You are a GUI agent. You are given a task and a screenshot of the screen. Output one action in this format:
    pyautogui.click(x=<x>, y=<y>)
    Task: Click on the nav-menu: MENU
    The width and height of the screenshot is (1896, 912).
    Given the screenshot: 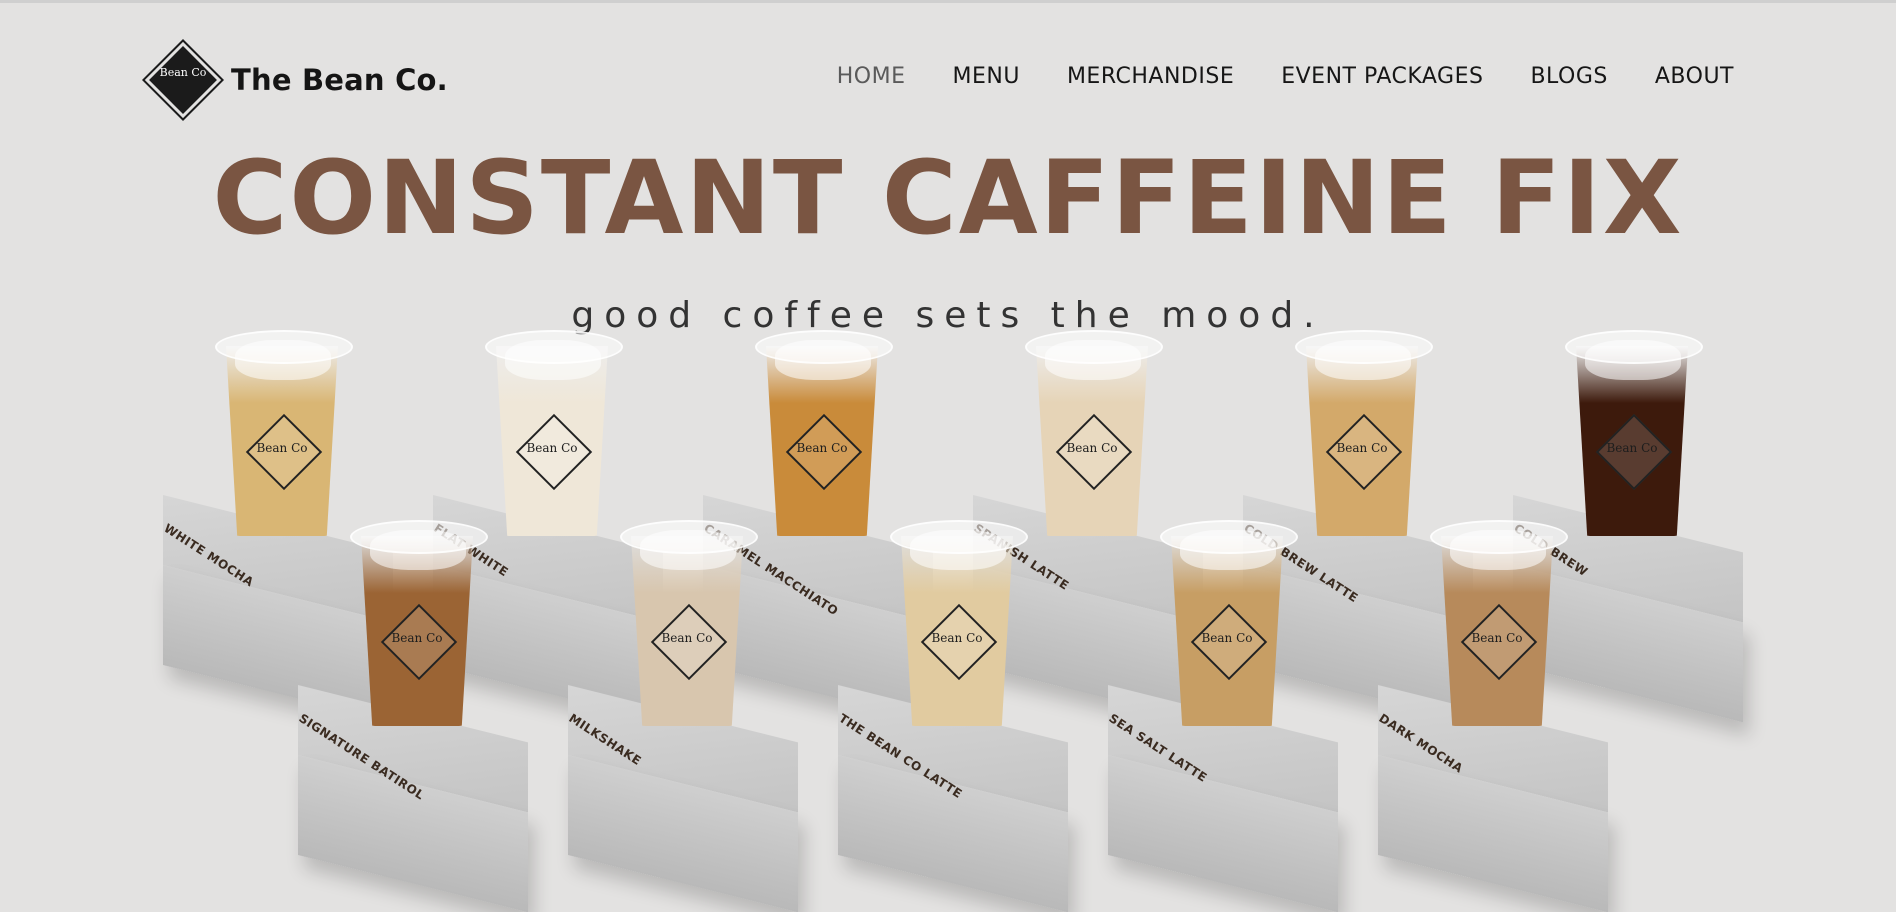 What is the action you would take?
    pyautogui.click(x=985, y=76)
    